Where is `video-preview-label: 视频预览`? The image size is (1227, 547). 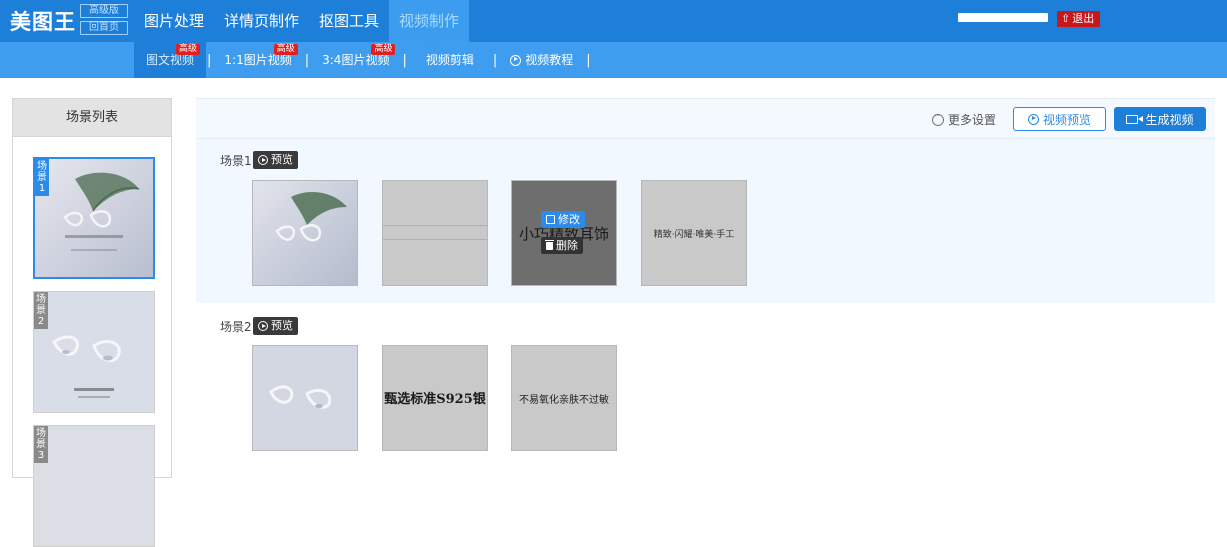
video-preview-label: 视频预览 is located at coordinates (1066, 119).